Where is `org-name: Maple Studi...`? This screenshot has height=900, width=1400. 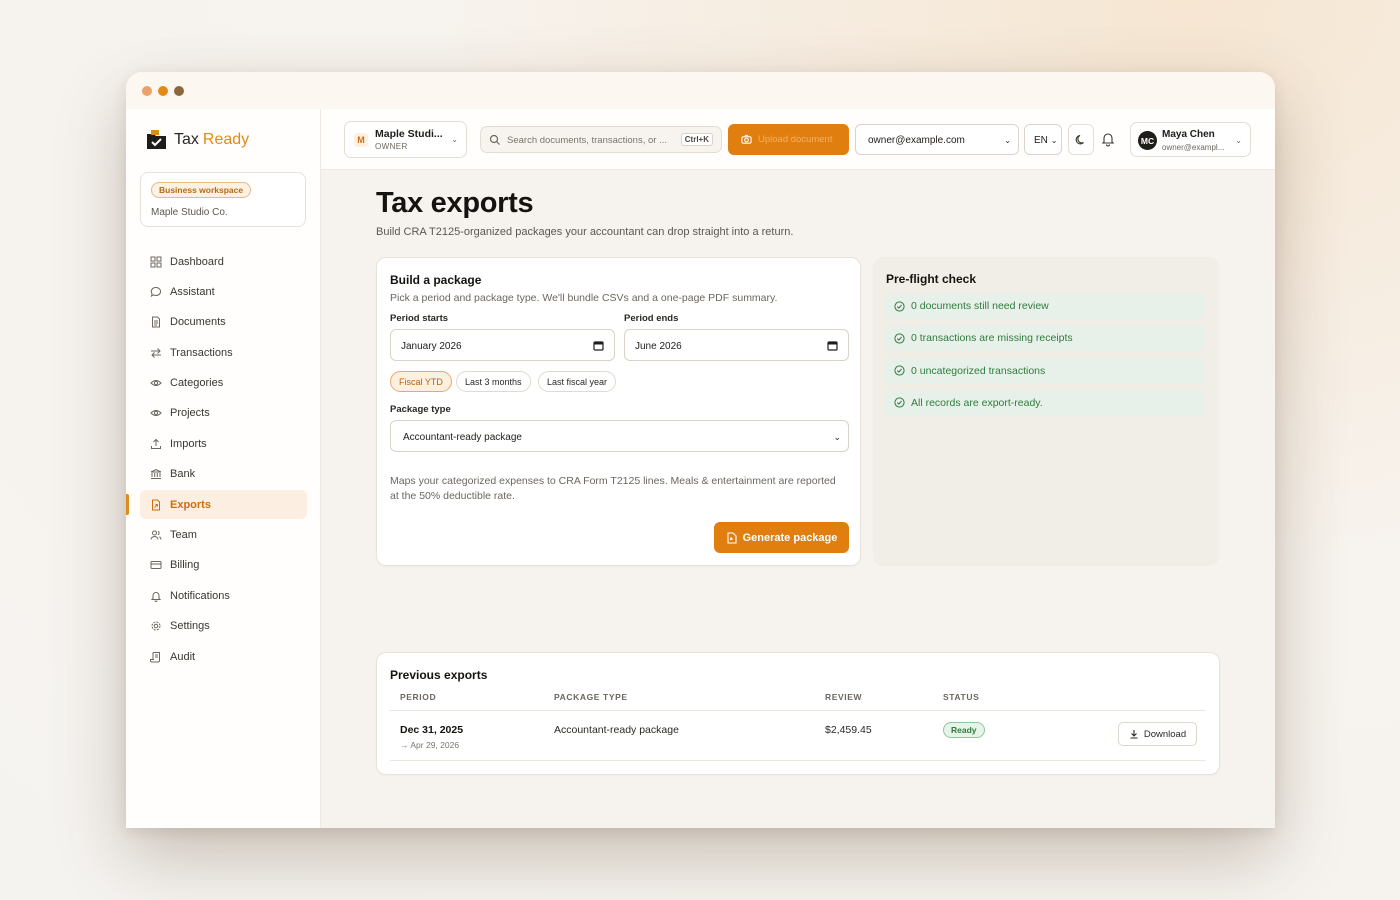
org-name: Maple Studi... is located at coordinates (409, 134).